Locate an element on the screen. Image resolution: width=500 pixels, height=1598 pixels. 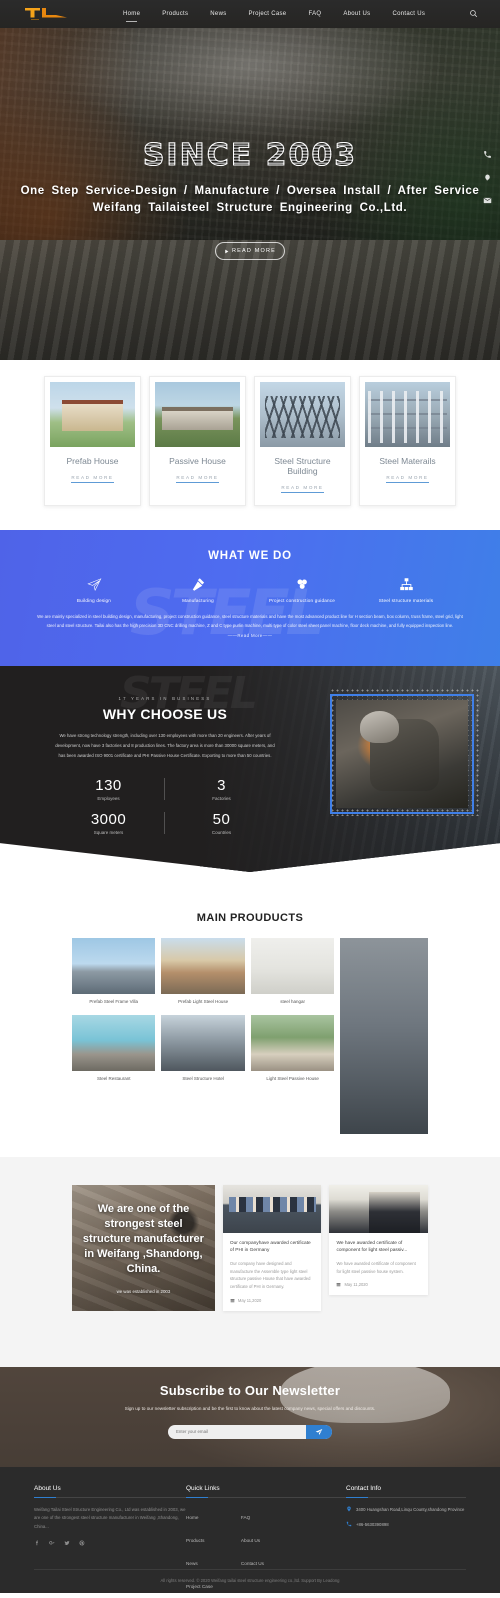
product-column: steel hangar Light Steel Passive House is located at coordinates (292, 1015).